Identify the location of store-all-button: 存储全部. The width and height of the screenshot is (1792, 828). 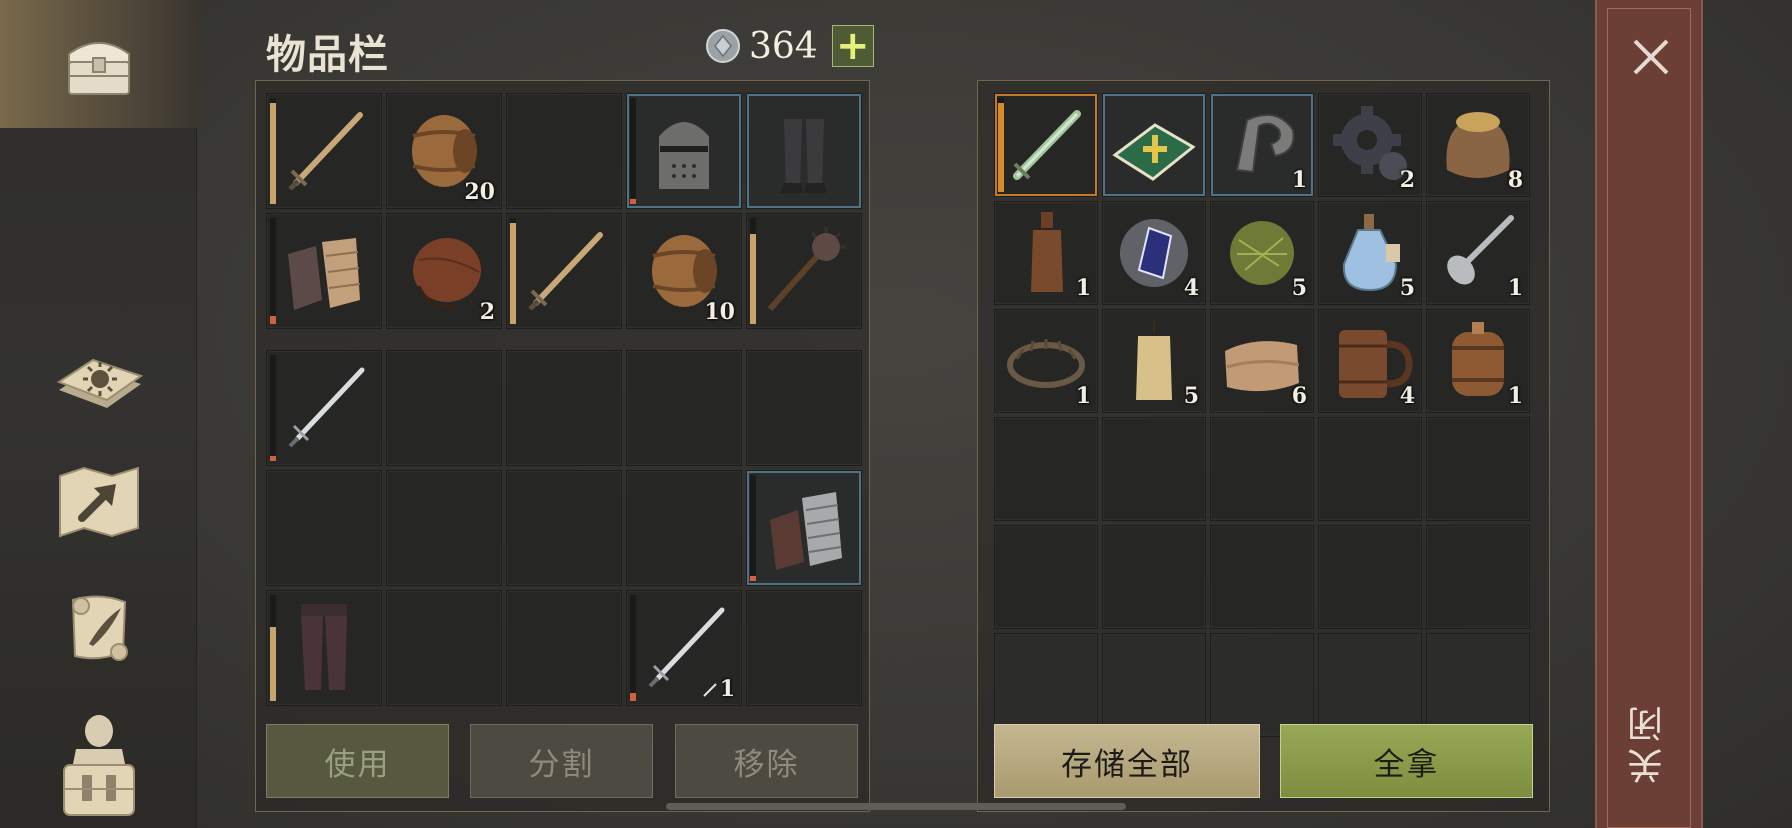
(1127, 761).